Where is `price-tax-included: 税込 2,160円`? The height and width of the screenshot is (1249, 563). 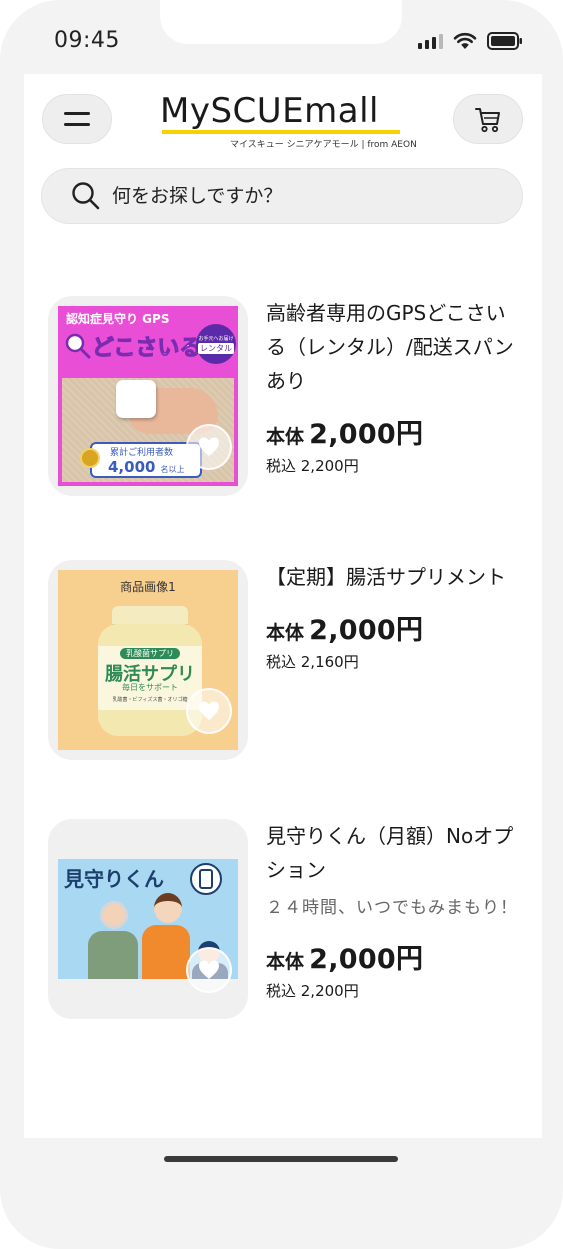
price-tax-included: 税込 2,160円 is located at coordinates (312, 662).